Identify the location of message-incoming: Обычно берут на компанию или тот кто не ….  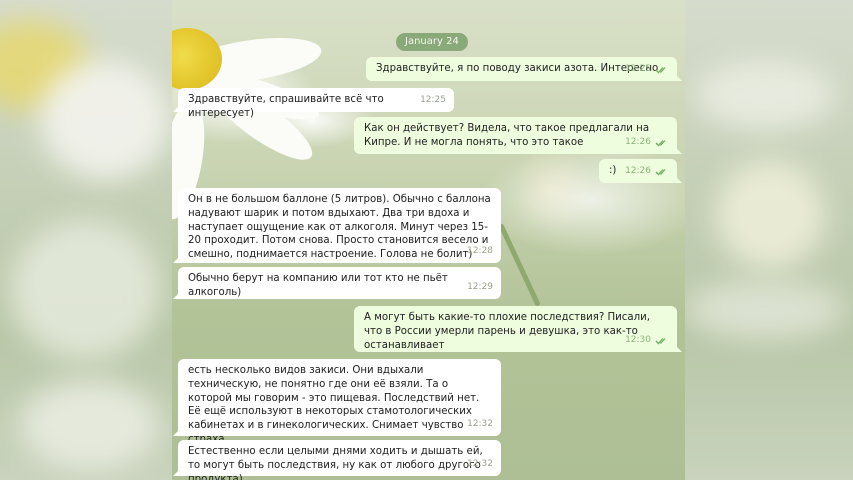
(339, 283).